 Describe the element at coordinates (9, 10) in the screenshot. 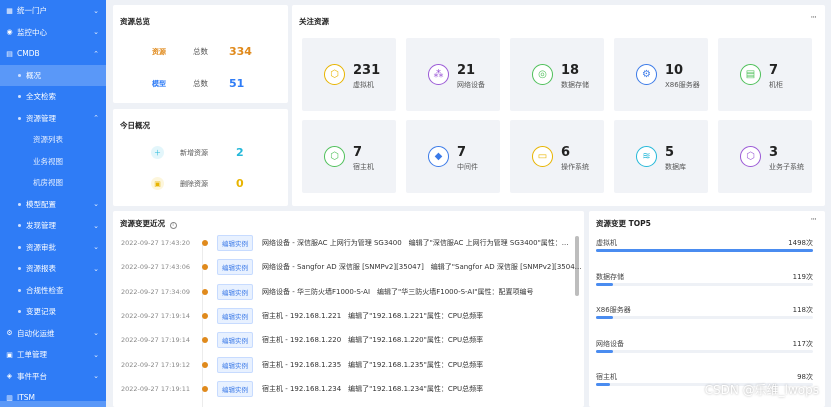

I see `portal-icon: ▦` at that location.